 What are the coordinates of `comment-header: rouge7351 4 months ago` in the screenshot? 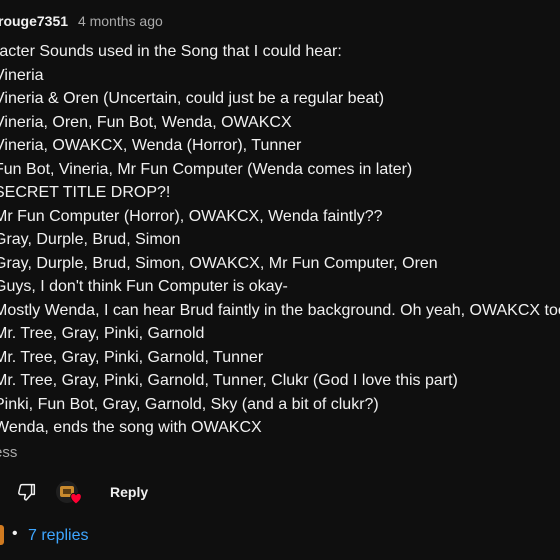 It's located at (81, 21).